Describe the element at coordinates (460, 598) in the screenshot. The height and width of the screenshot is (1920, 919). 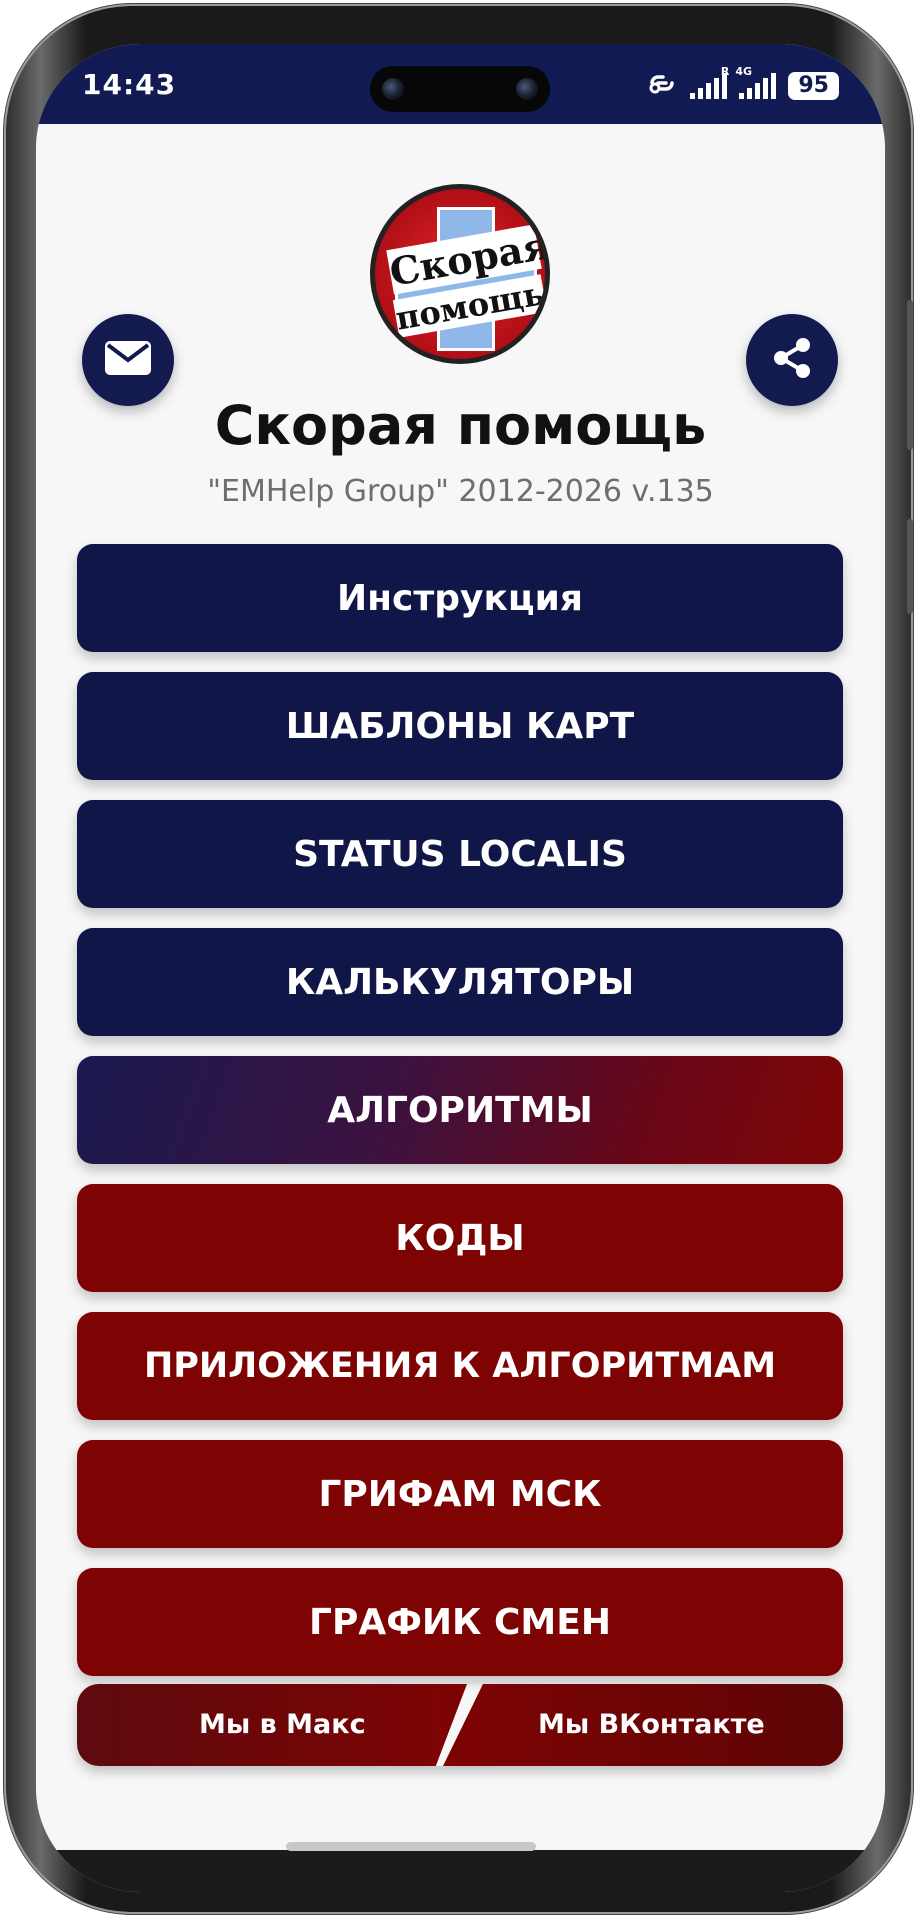
I see `instructions-button: Инструкция` at that location.